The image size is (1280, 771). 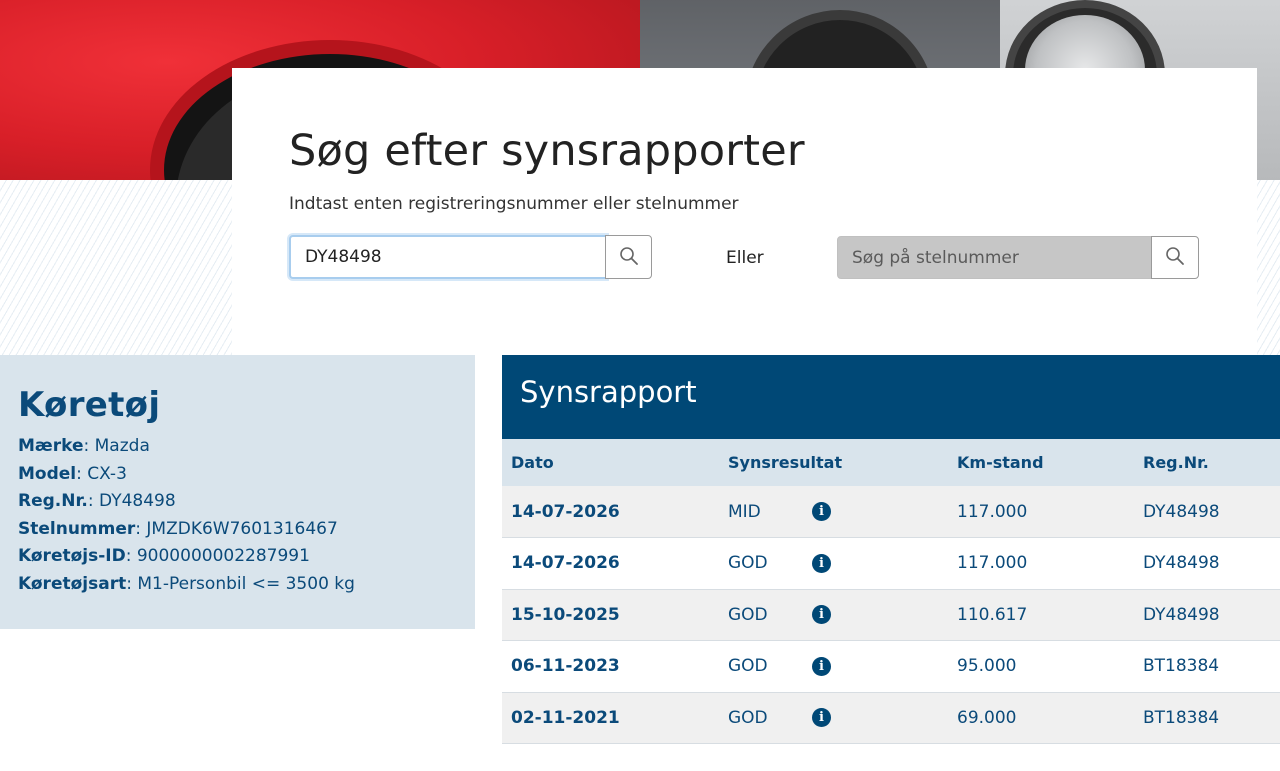 I want to click on field-label: Køretøjs-ID, so click(x=72, y=556).